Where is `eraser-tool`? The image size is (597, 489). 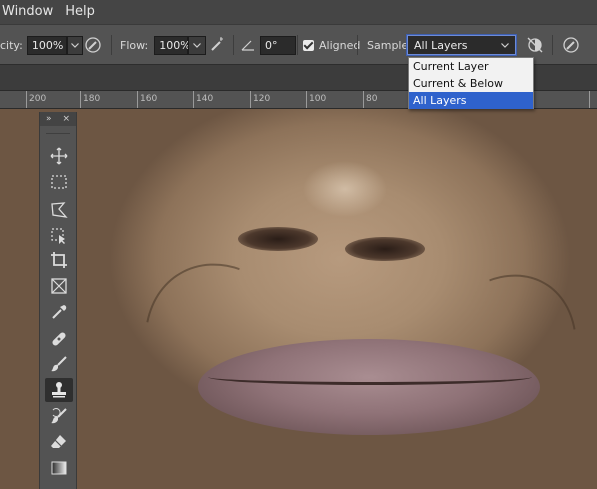 eraser-tool is located at coordinates (59, 442).